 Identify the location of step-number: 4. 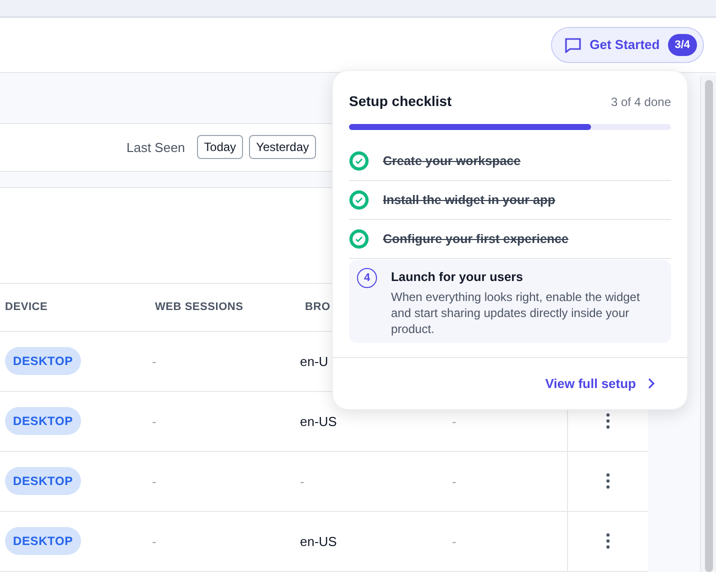
(367, 278).